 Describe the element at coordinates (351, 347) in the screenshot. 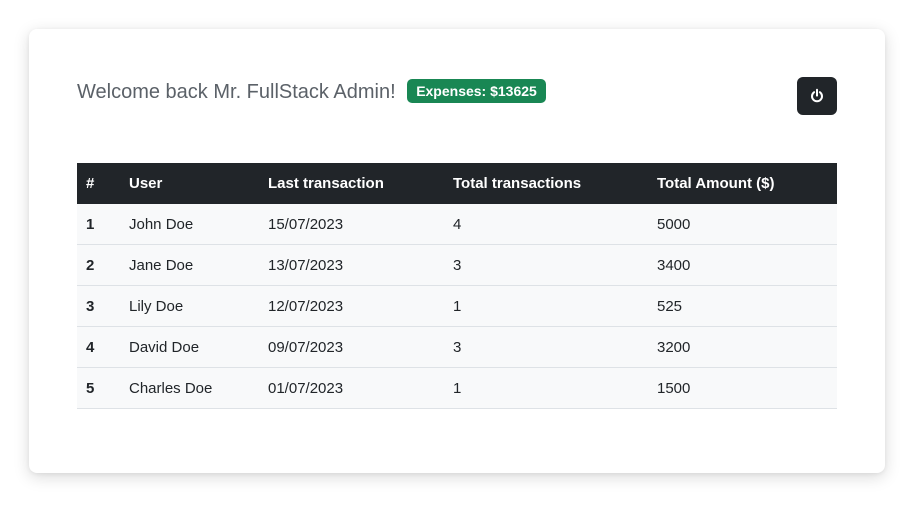

I see `row-last-transaction: 09/07/2023` at that location.